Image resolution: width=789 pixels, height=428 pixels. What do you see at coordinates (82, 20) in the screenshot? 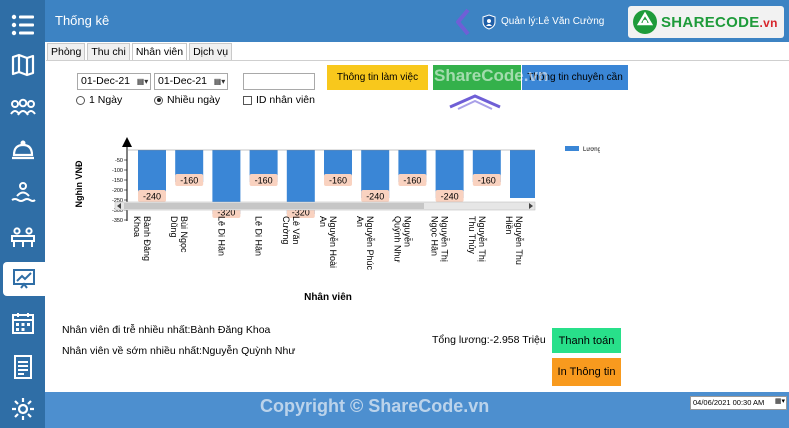
I see `page-title: Thống kê` at bounding box center [82, 20].